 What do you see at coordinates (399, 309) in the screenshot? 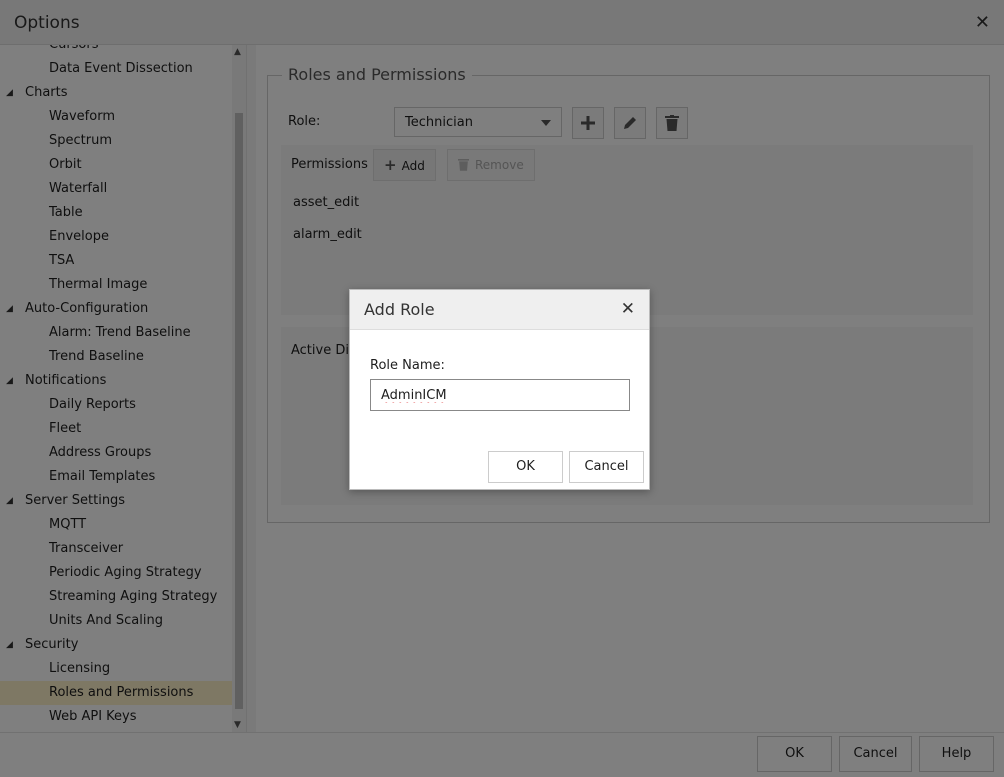
I see `dialog-title: Add Role` at bounding box center [399, 309].